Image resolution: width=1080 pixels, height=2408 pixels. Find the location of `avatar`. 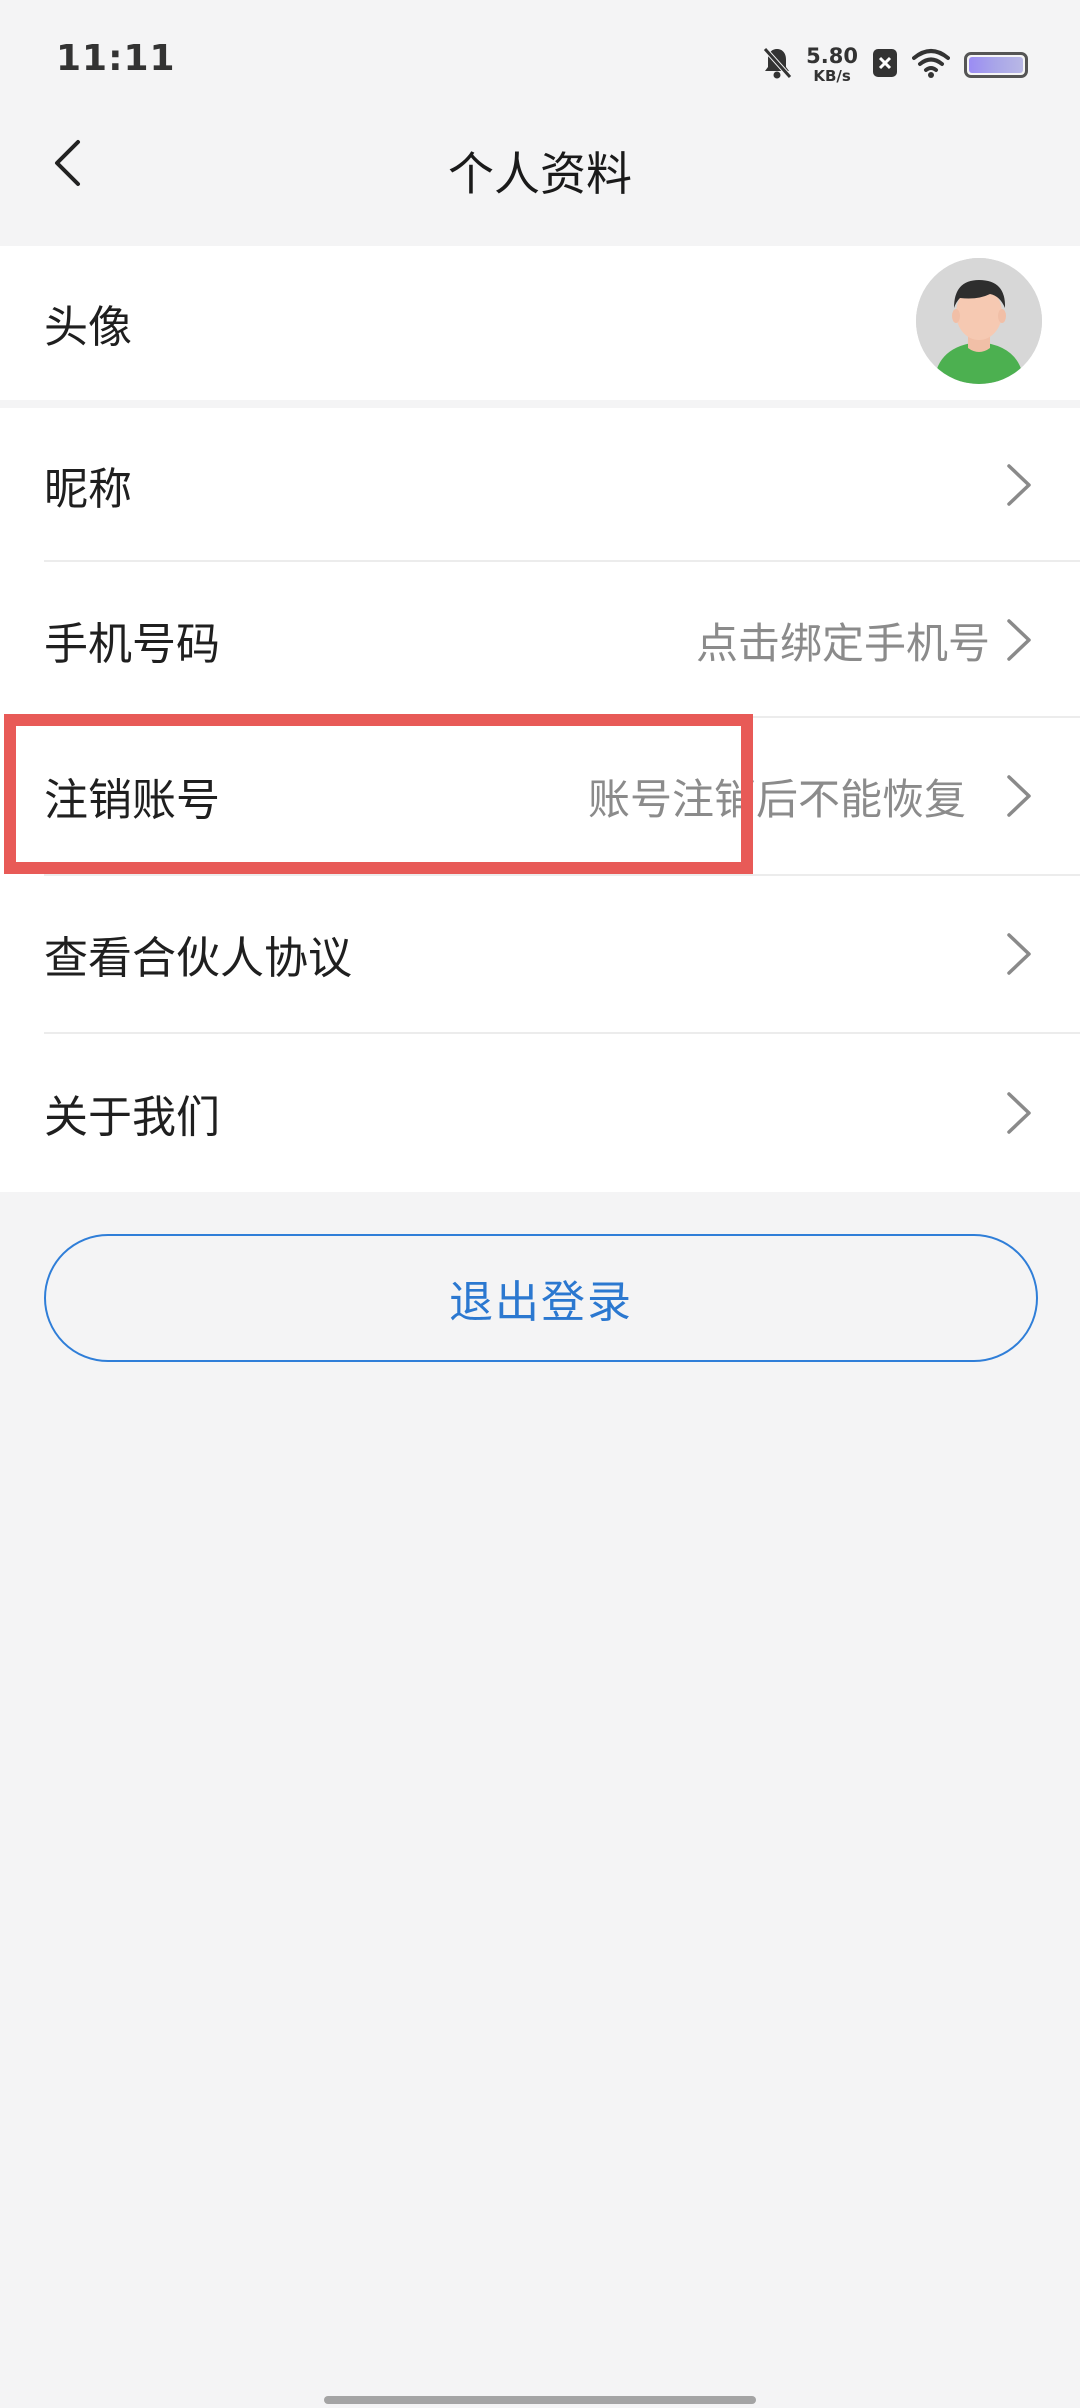

avatar is located at coordinates (979, 321).